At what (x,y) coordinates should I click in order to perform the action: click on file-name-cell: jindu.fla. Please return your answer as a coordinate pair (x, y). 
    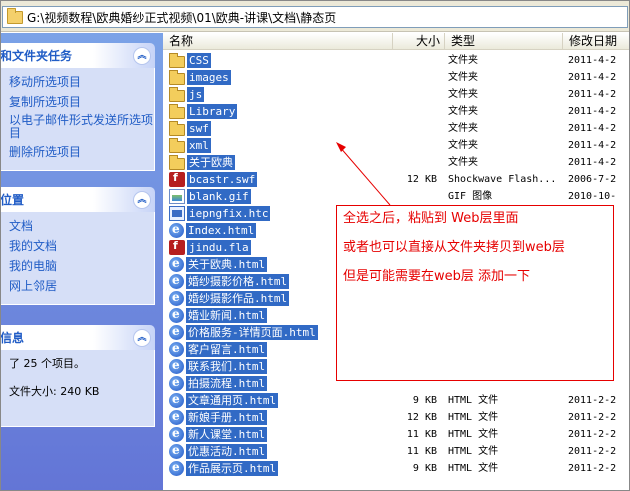
    Looking at the image, I should click on (210, 247).